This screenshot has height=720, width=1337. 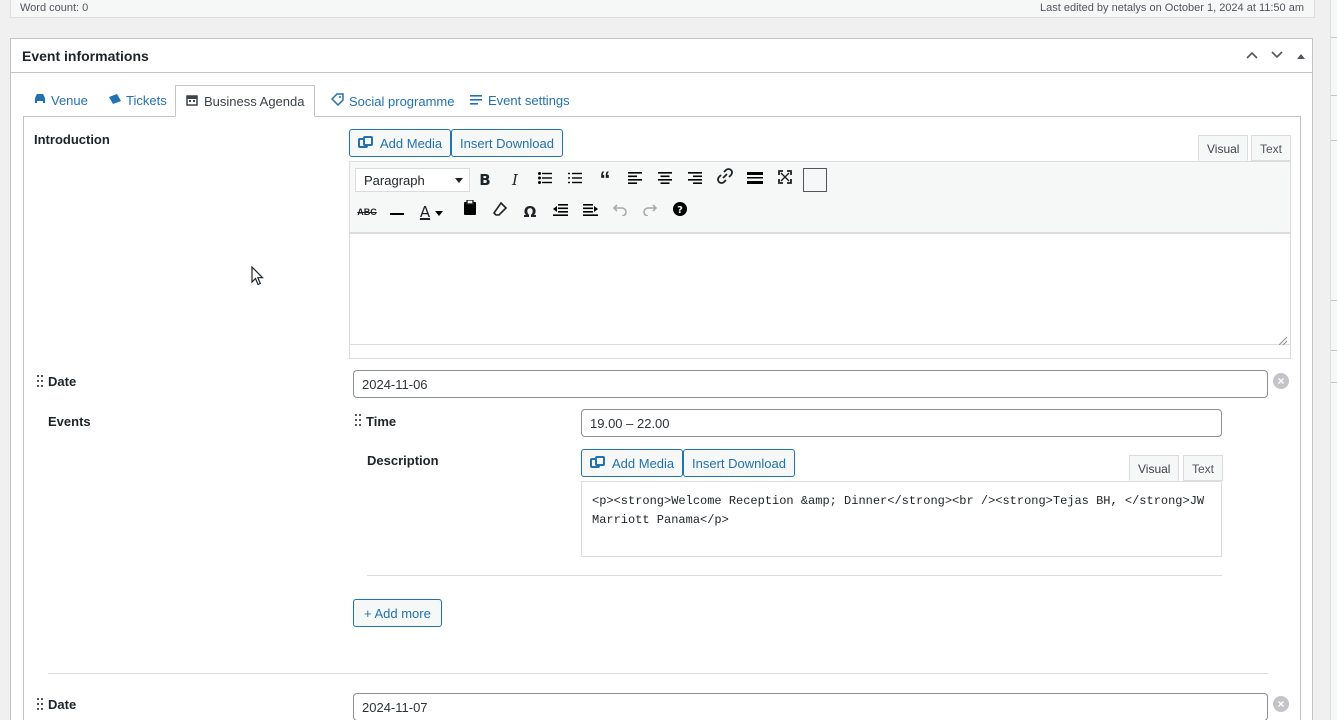 I want to click on time-label: Time, so click(x=381, y=421).